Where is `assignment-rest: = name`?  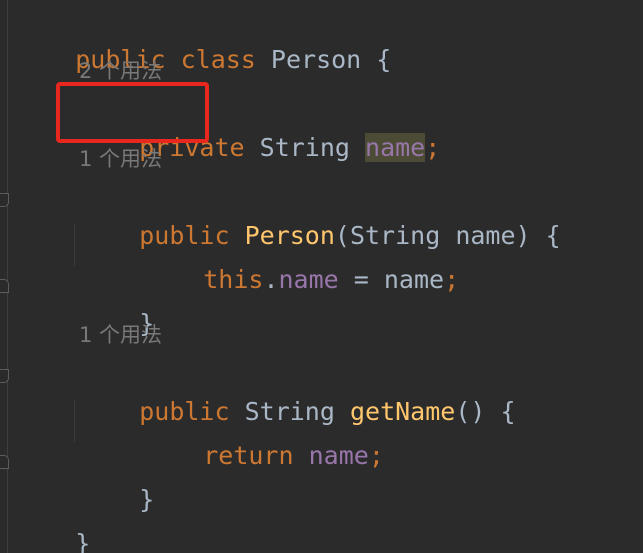 assignment-rest: = name is located at coordinates (391, 279).